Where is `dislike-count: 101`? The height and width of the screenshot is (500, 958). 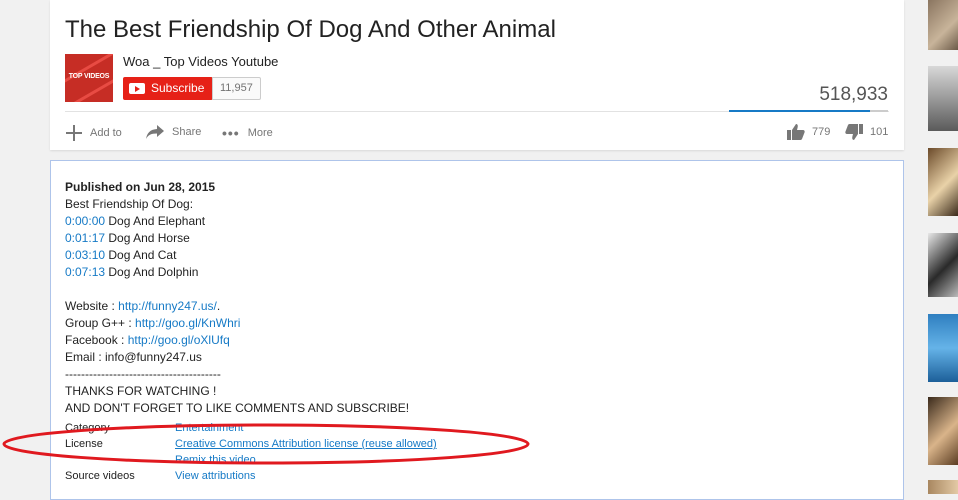
dislike-count: 101 is located at coordinates (879, 132).